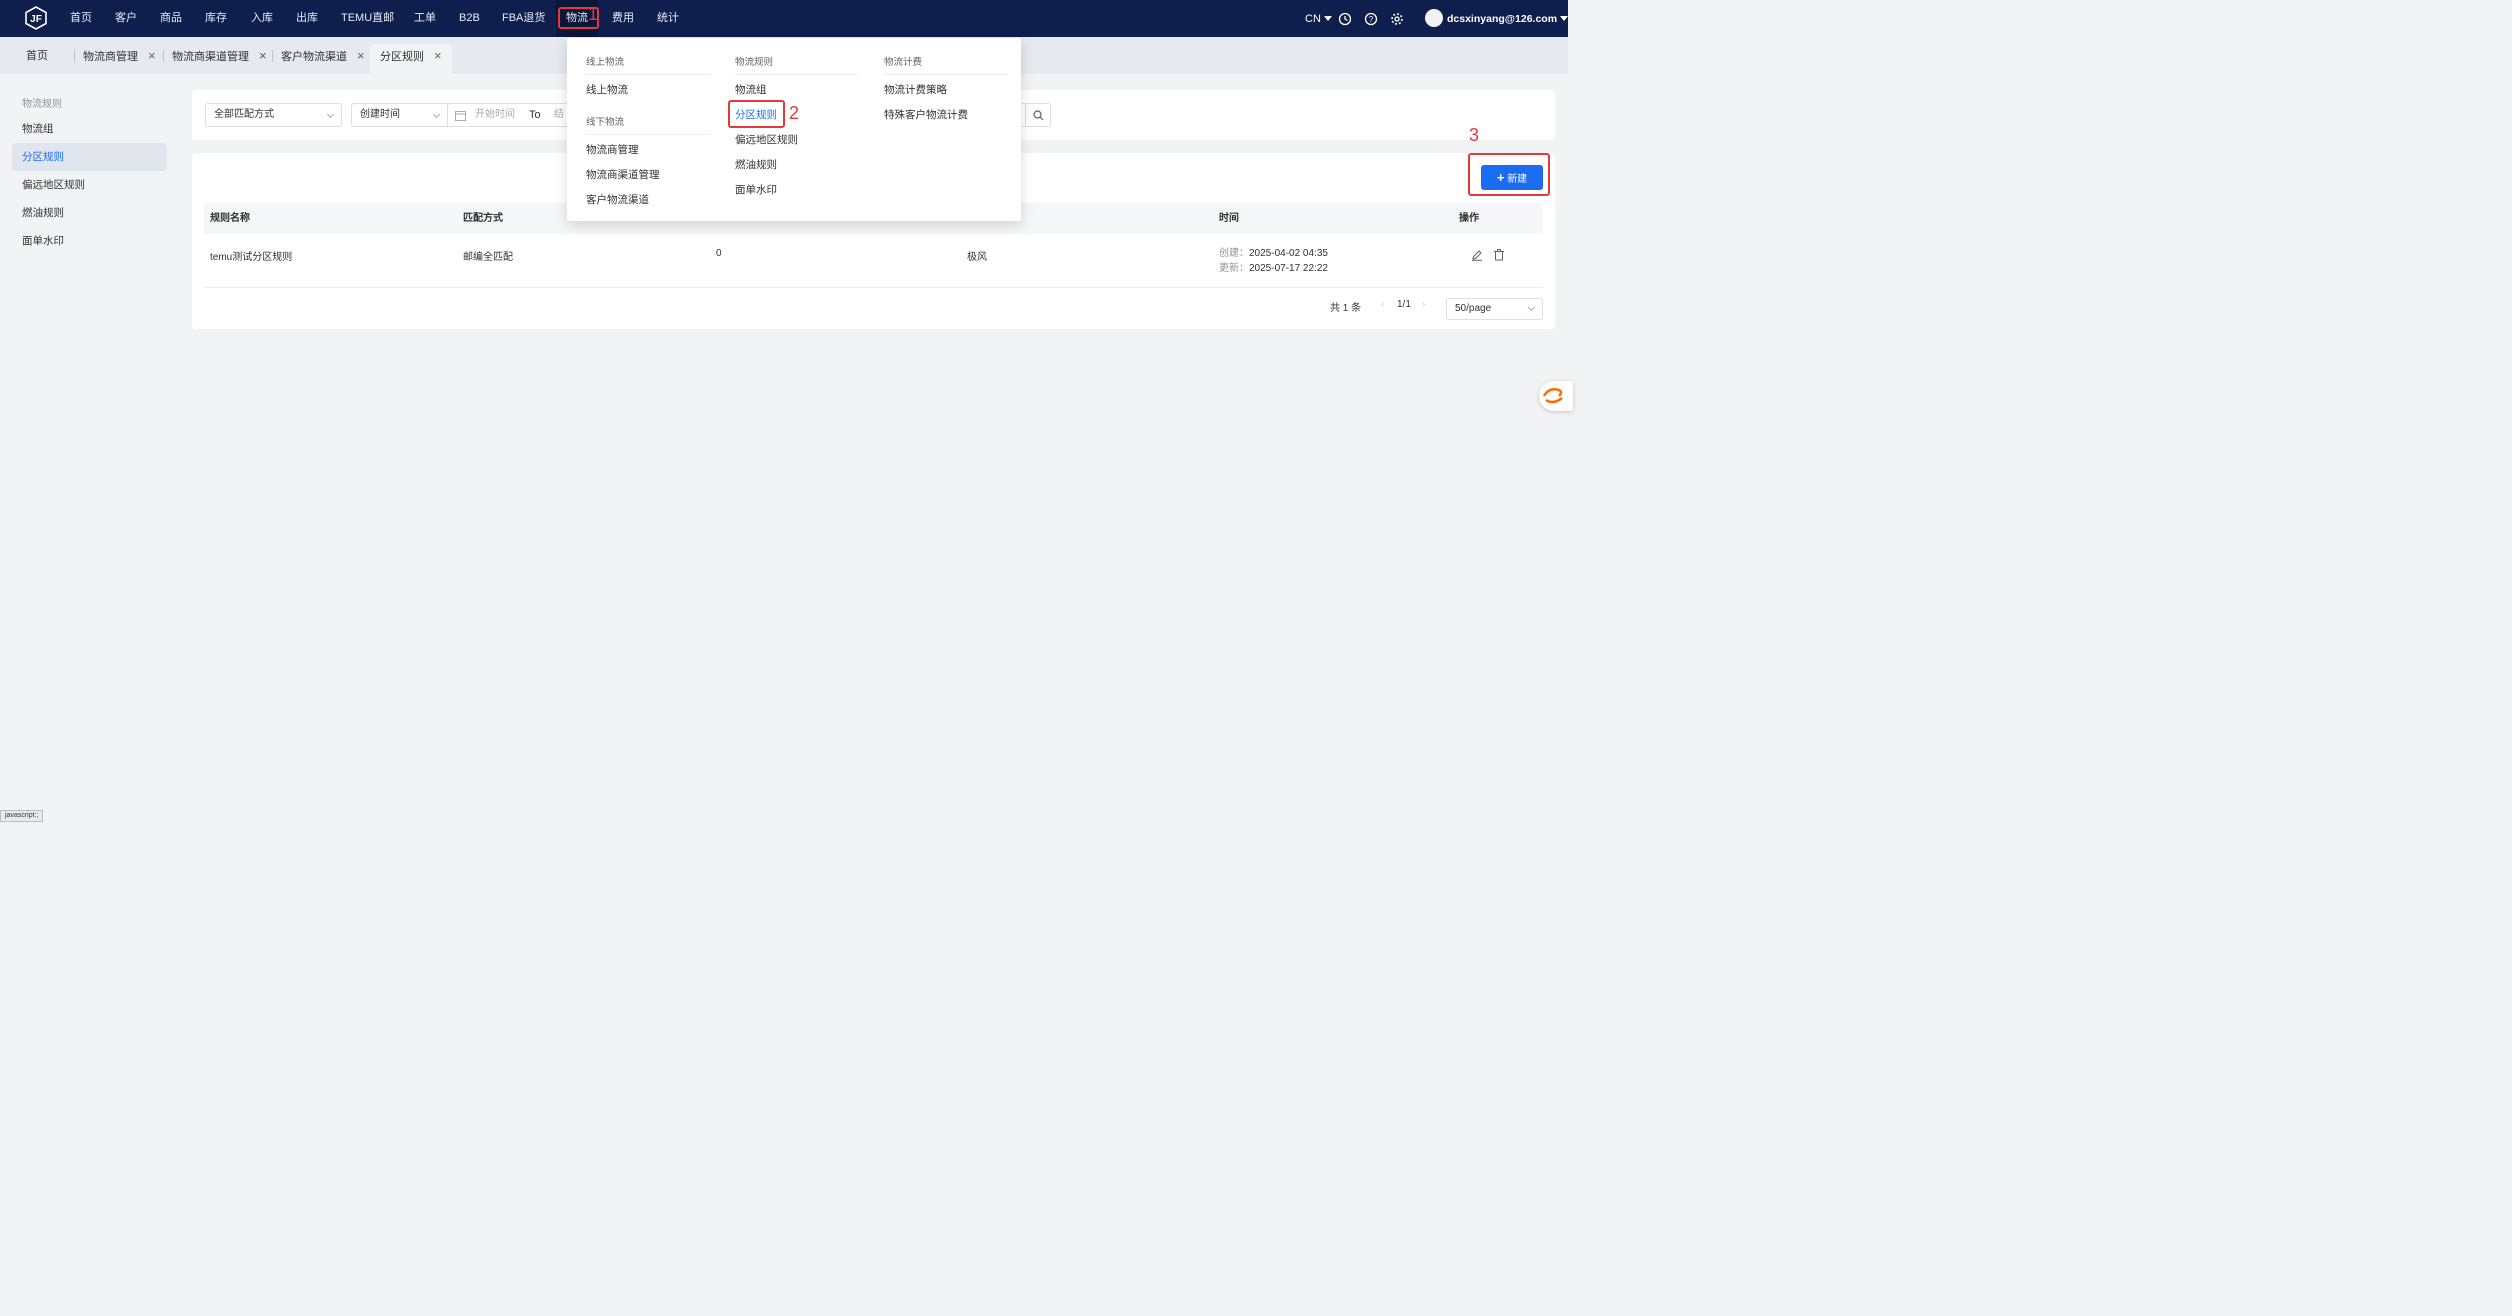  Describe the element at coordinates (1552, 396) in the screenshot. I see `alibaba-1688-glyph` at that location.